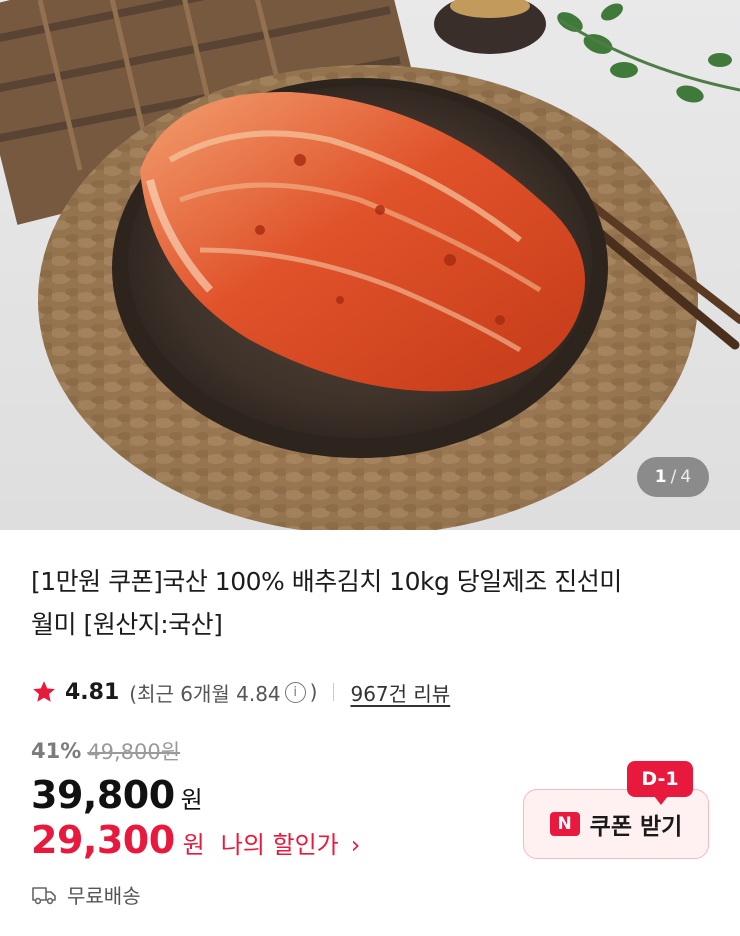 This screenshot has width=740, height=936. Describe the element at coordinates (134, 752) in the screenshot. I see `original-price: 49,800원` at that location.